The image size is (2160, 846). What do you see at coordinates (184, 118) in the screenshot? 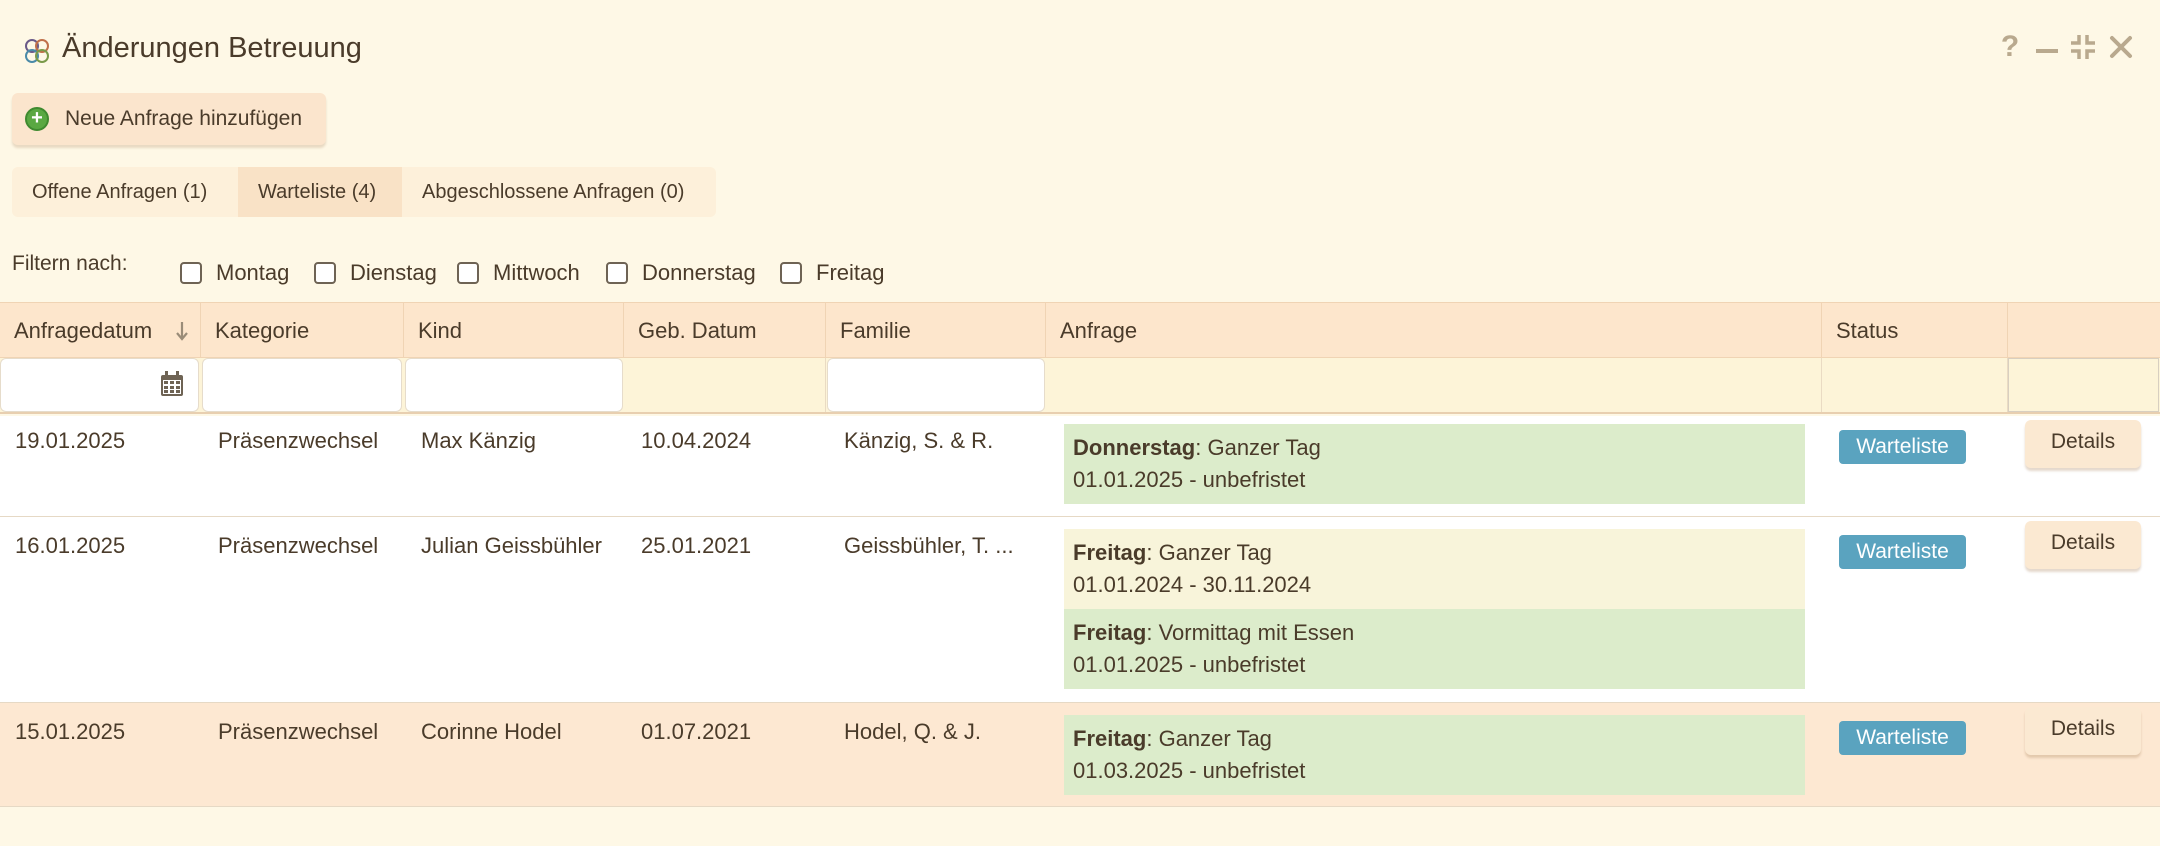
I see `add-request-label: Neue Anfrage hinzufügen` at bounding box center [184, 118].